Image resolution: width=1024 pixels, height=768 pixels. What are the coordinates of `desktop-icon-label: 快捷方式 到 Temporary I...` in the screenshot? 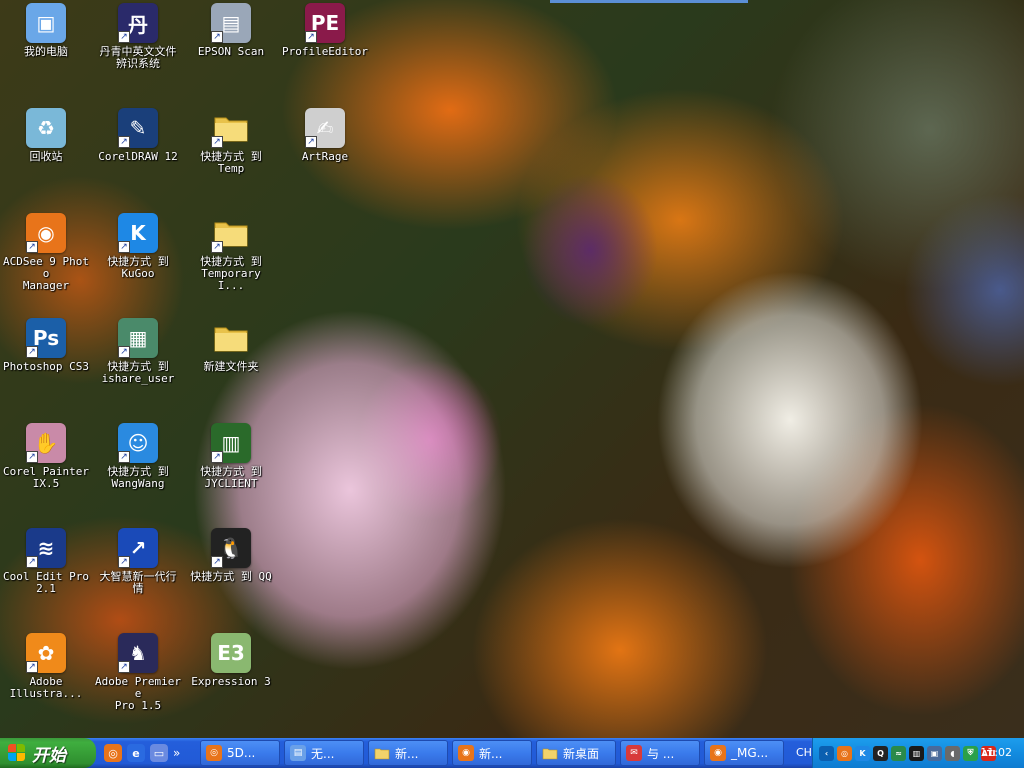 It's located at (231, 273).